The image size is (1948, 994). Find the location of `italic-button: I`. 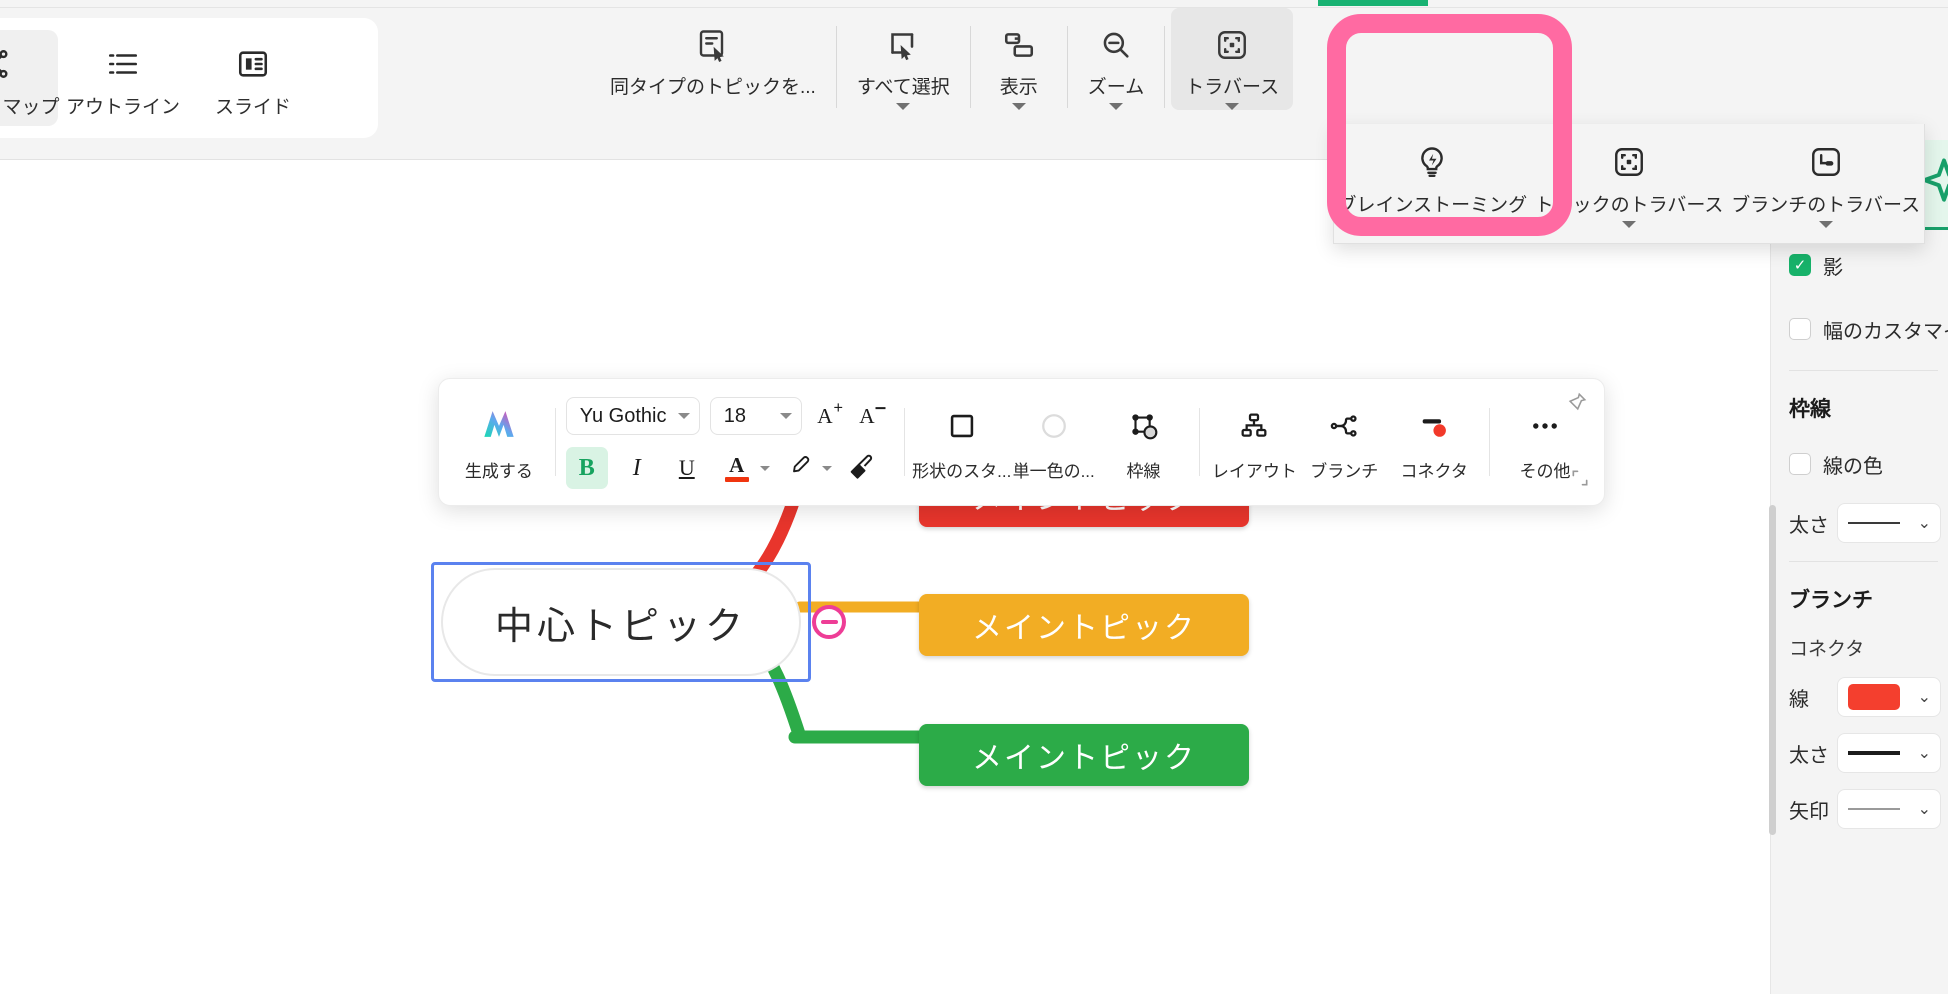

italic-button: I is located at coordinates (637, 468).